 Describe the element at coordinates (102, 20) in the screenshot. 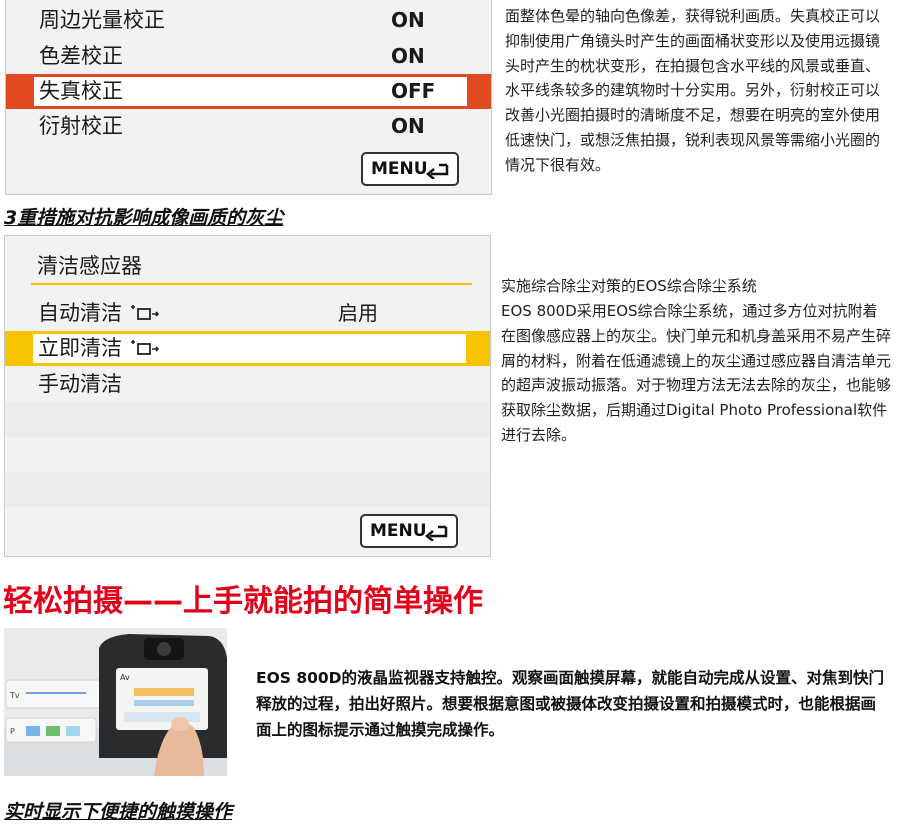

I see `menu-row-label: 周边光量校正` at that location.